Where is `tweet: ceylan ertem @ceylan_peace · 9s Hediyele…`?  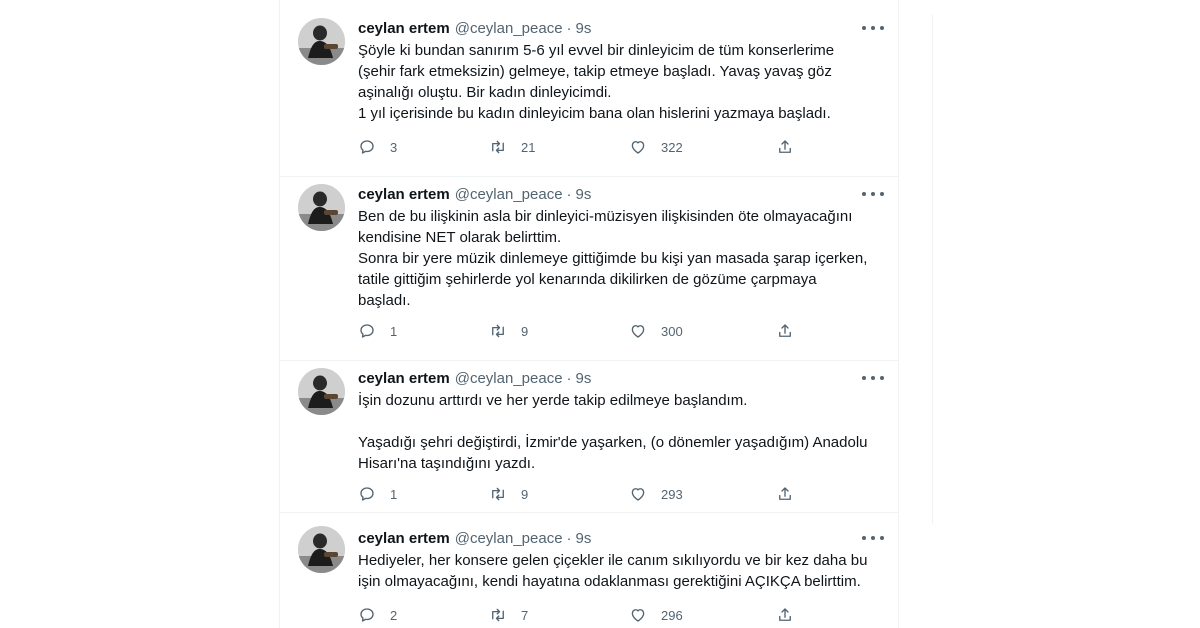
tweet: ceylan ertem @ceylan_peace · 9s Hediyele… is located at coordinates (589, 570).